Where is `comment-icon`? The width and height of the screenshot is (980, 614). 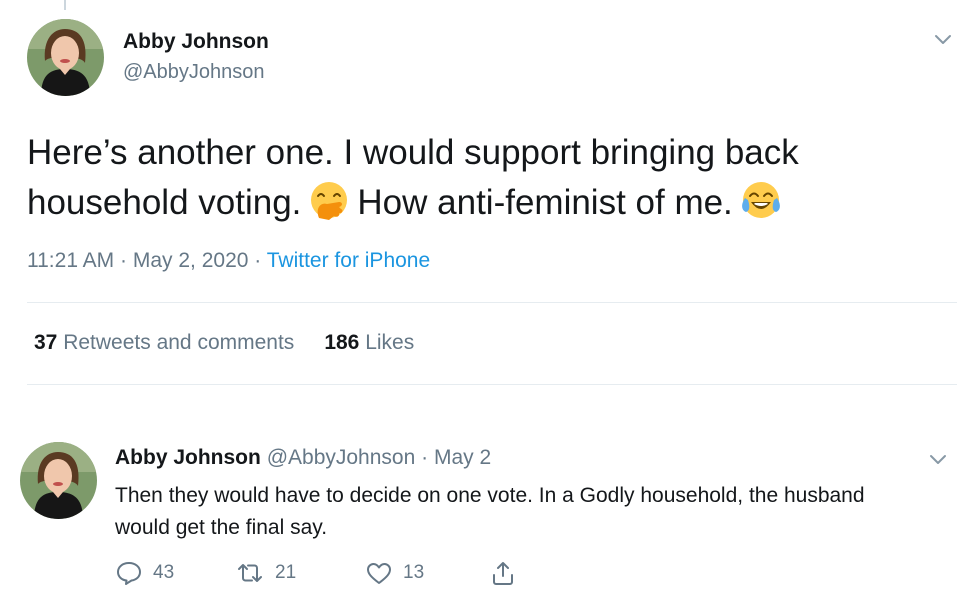 comment-icon is located at coordinates (129, 573).